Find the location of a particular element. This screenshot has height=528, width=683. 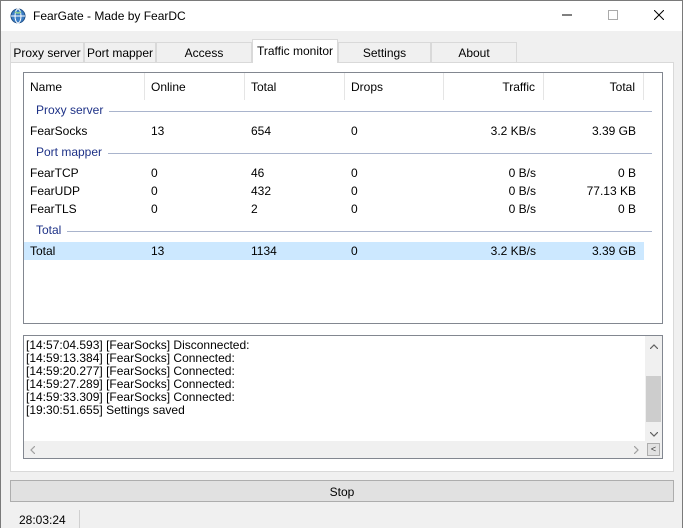

stop-button: Stop is located at coordinates (342, 491).